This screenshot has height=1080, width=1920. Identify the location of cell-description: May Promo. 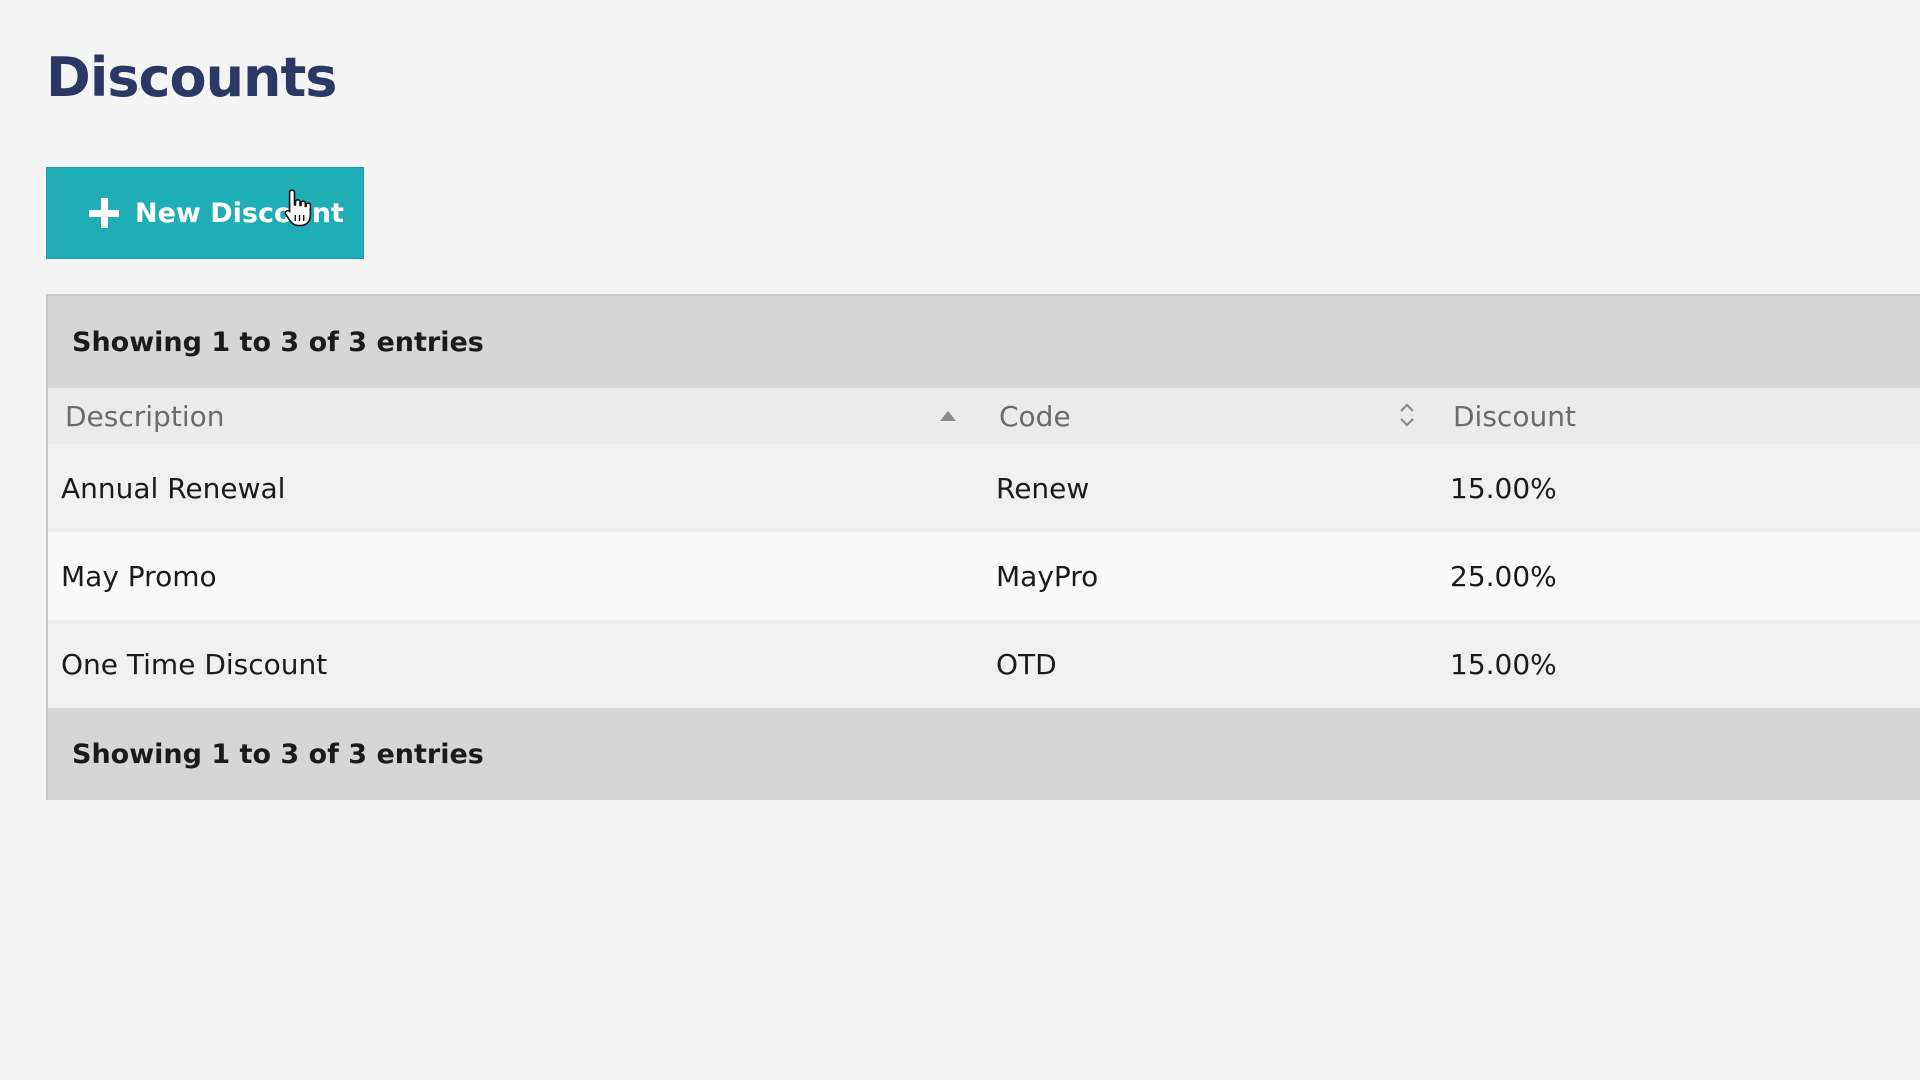
(139, 576).